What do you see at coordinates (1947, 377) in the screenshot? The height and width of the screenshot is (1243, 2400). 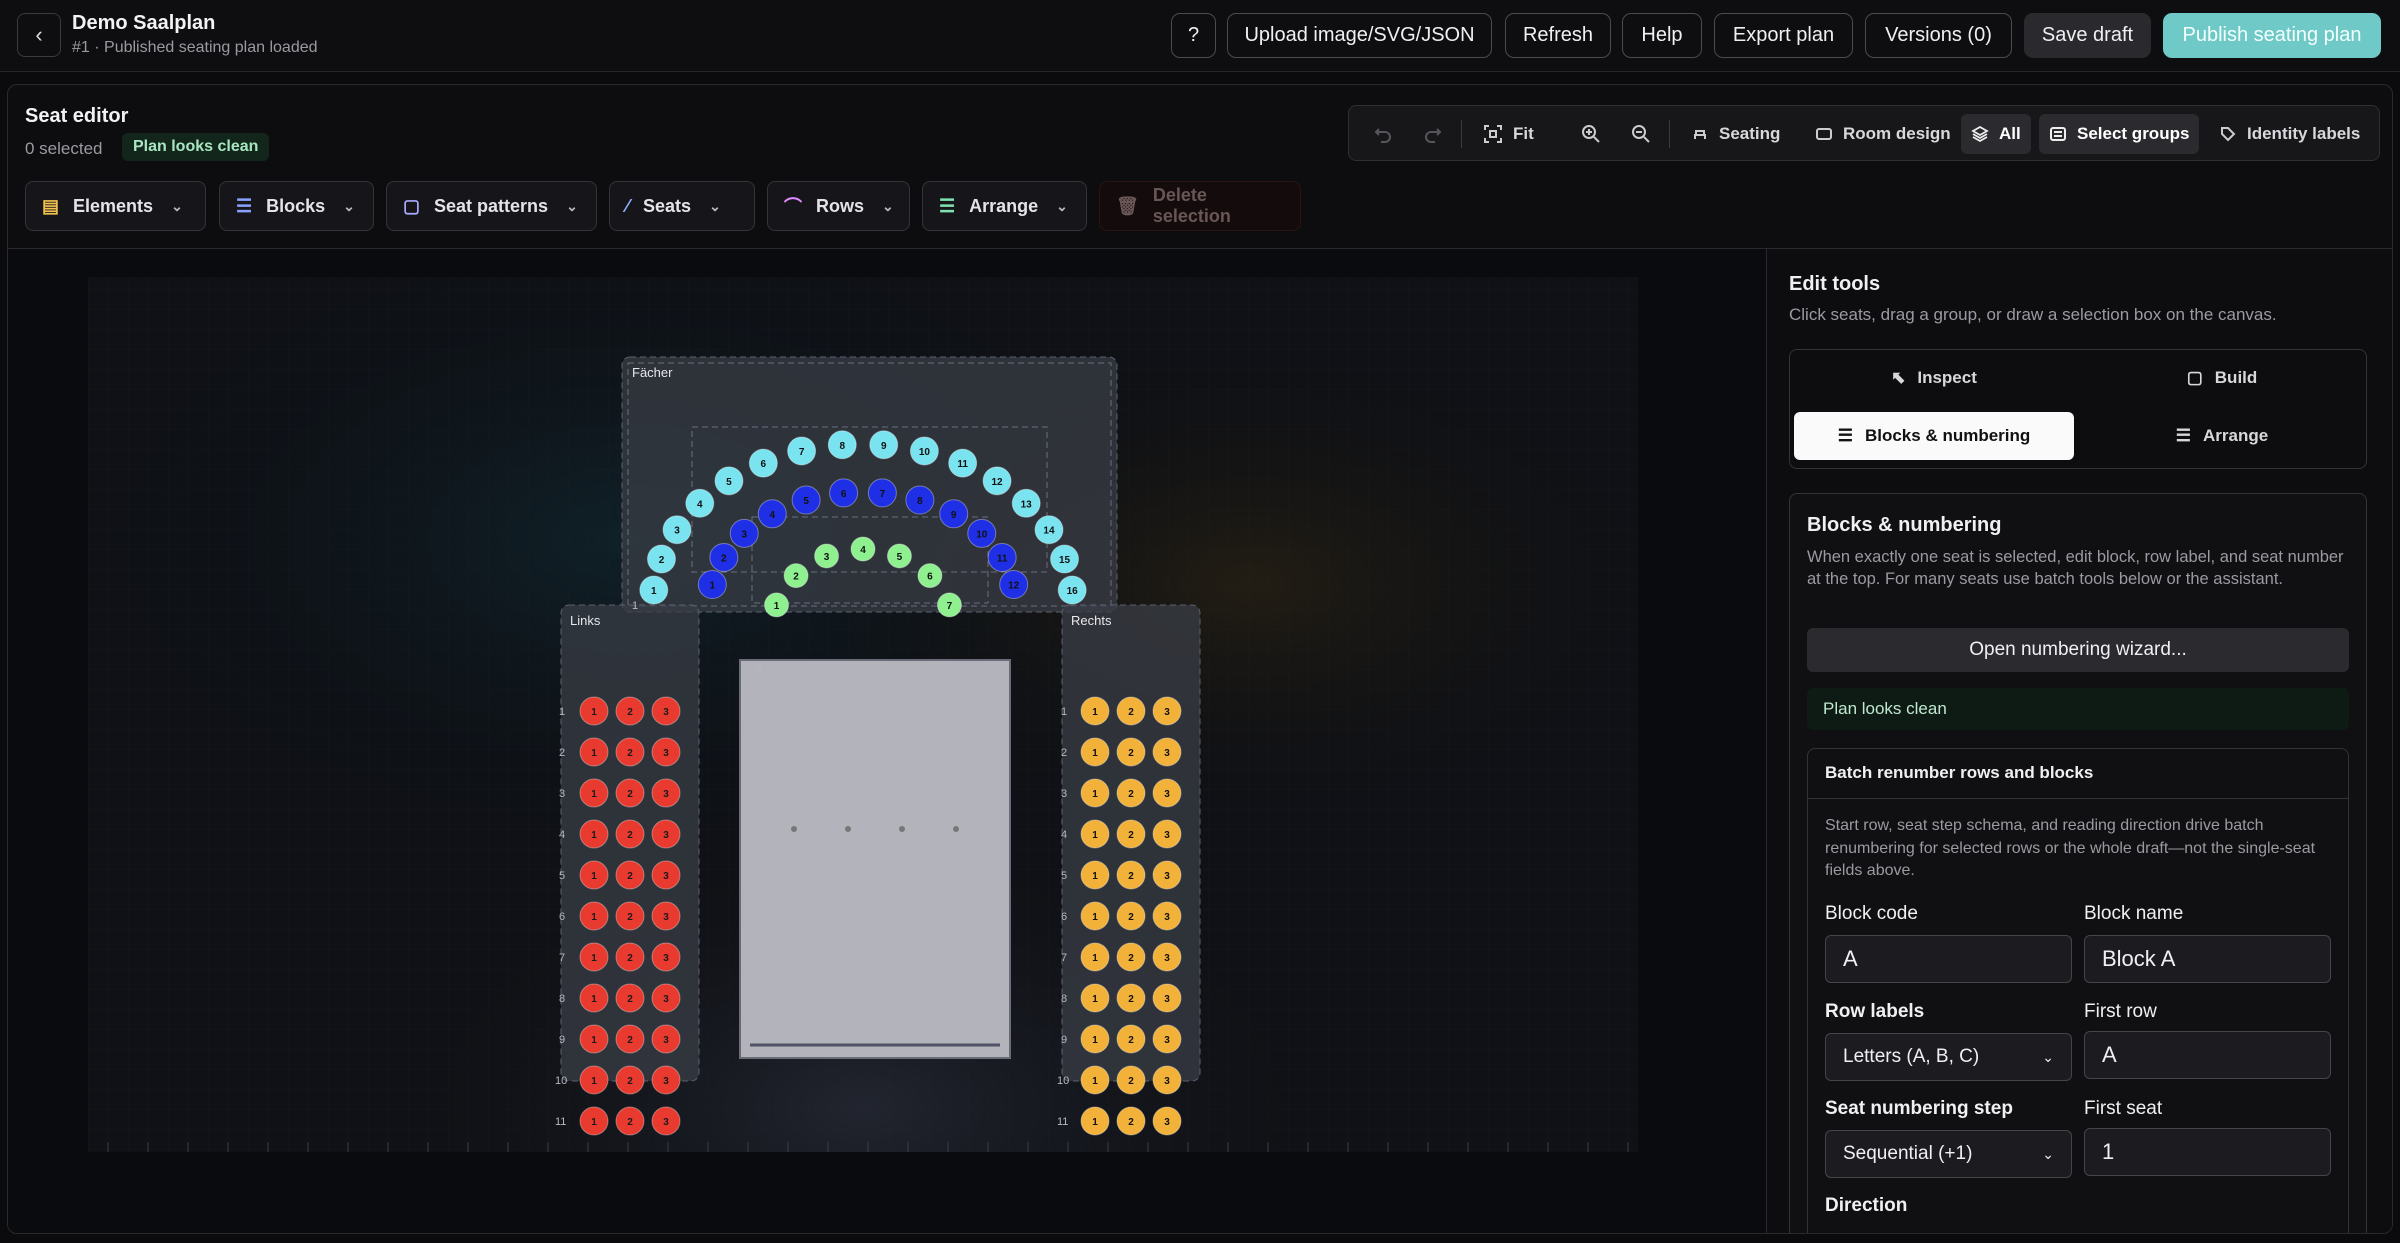 I see `tab-inspect-label: Inspect` at bounding box center [1947, 377].